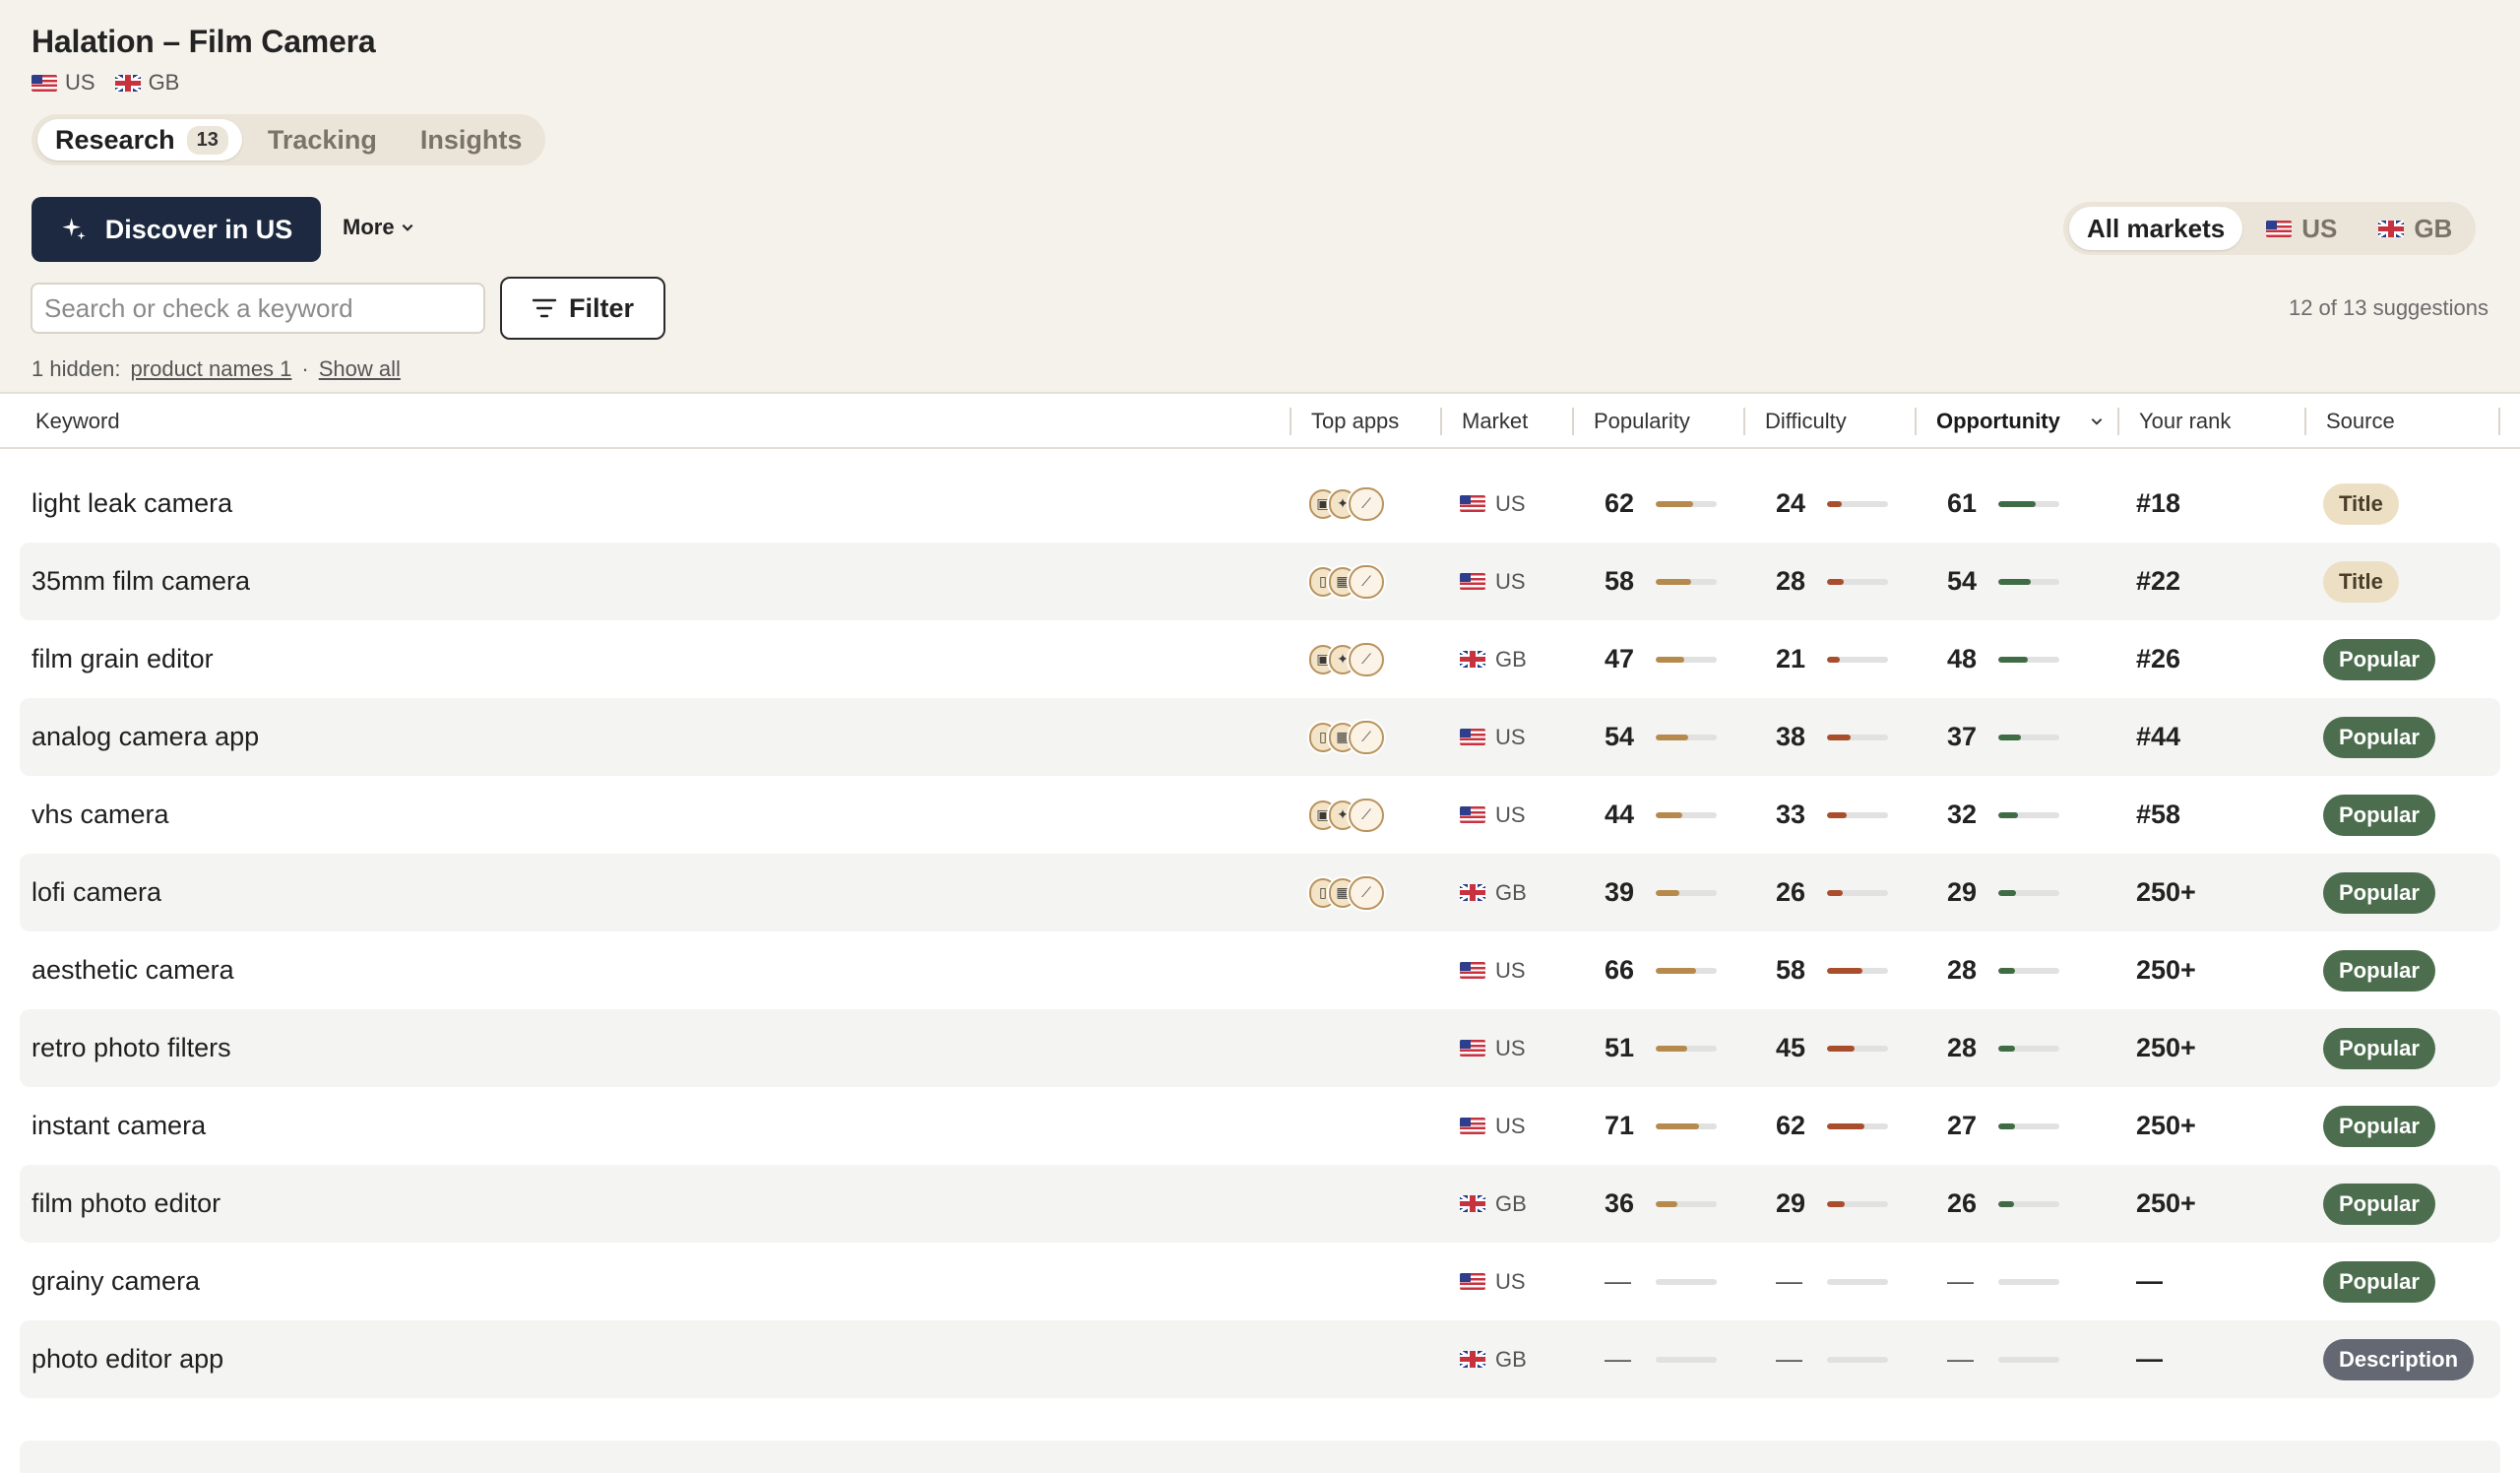  Describe the element at coordinates (1962, 658) in the screenshot. I see `opportunity-value: 48` at that location.